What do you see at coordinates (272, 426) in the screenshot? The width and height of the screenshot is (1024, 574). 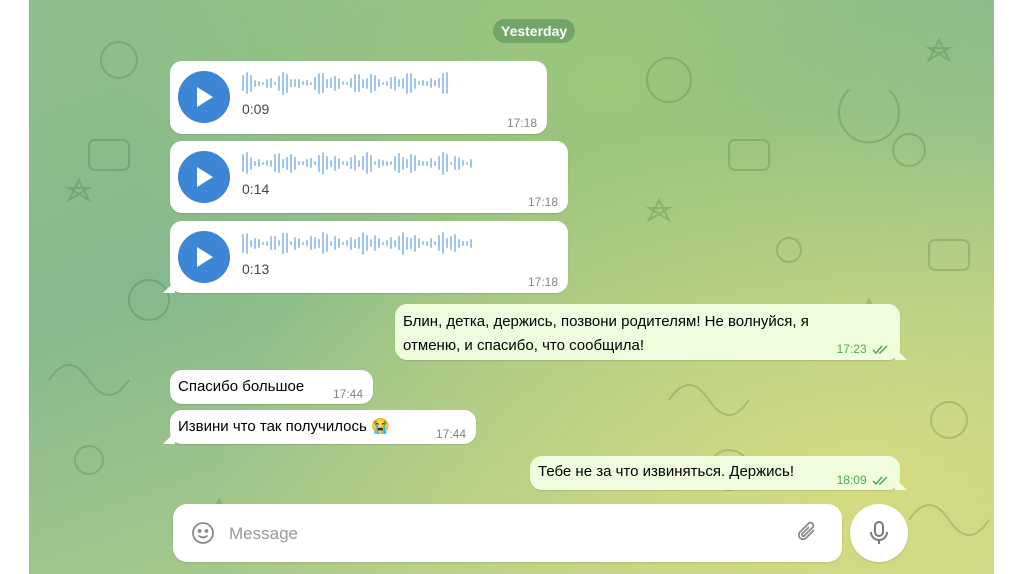 I see `message-text: Извини что так получилось` at bounding box center [272, 426].